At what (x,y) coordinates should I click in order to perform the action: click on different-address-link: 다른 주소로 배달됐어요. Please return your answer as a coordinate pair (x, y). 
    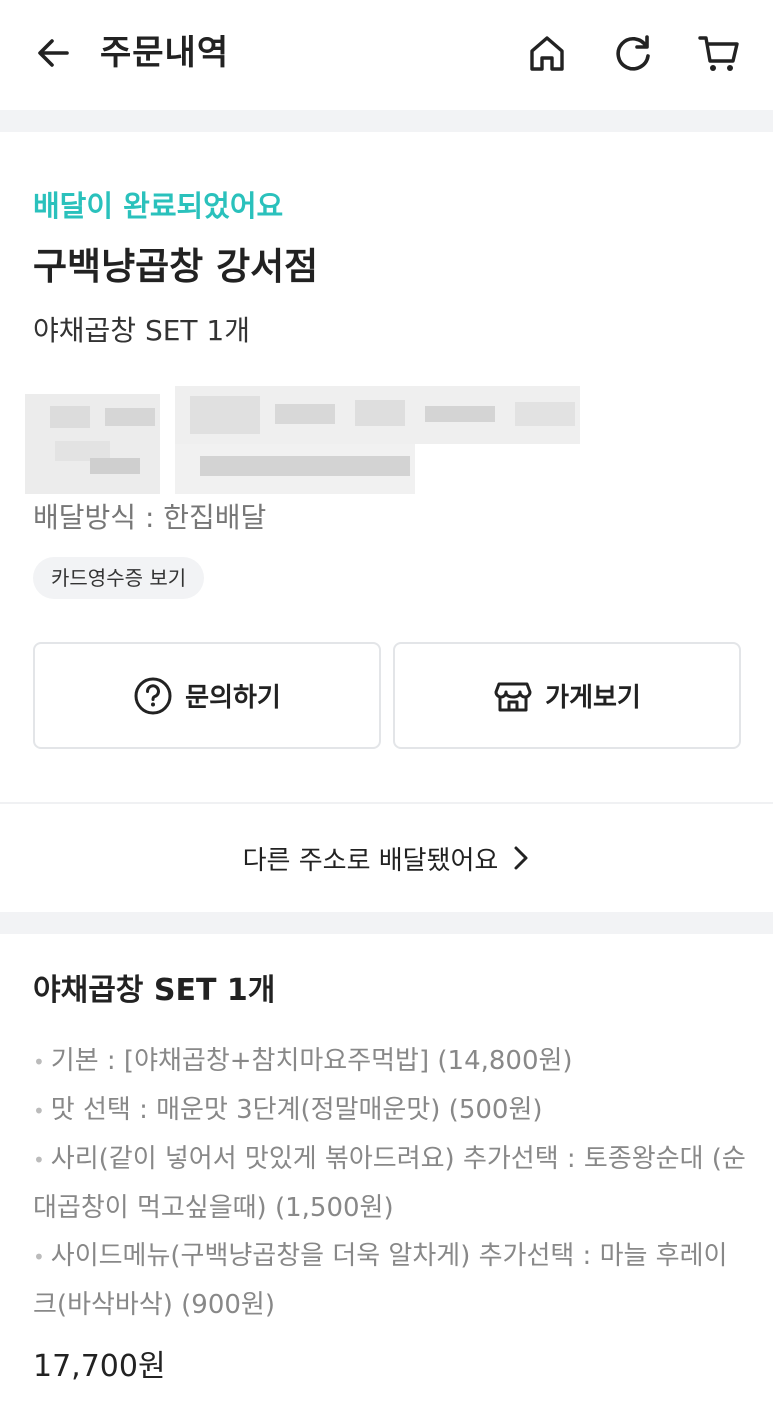
    Looking at the image, I should click on (386, 858).